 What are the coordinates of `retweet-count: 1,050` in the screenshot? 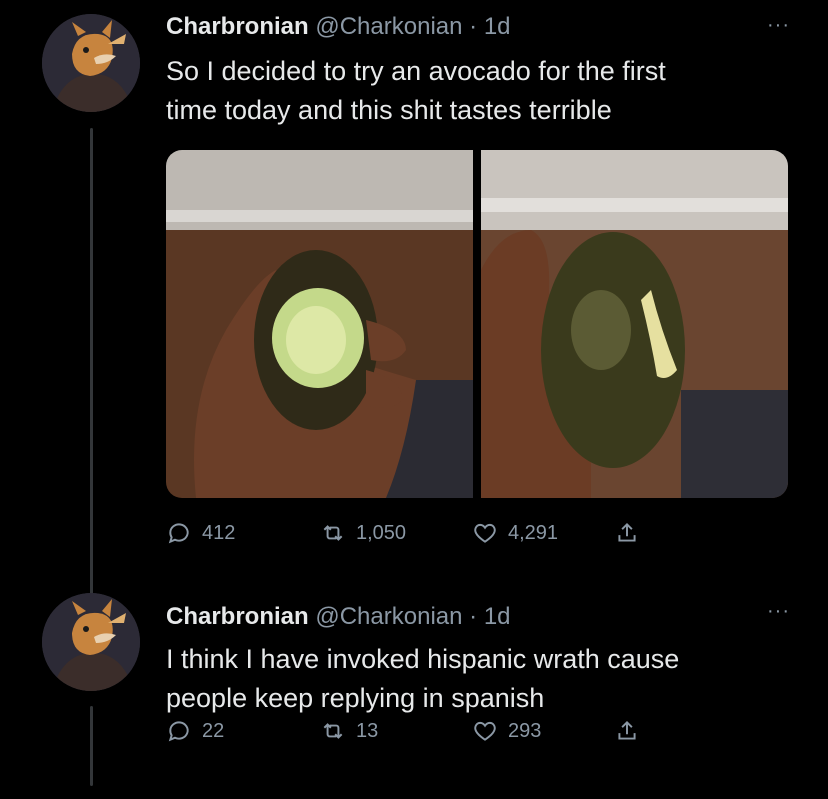 It's located at (381, 532).